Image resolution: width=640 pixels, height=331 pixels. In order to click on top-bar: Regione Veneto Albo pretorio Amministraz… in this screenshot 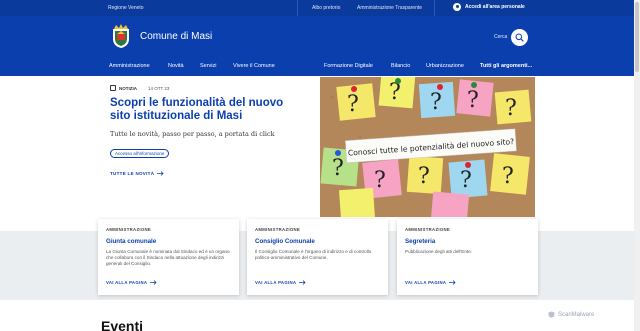, I will do `click(317, 8)`.